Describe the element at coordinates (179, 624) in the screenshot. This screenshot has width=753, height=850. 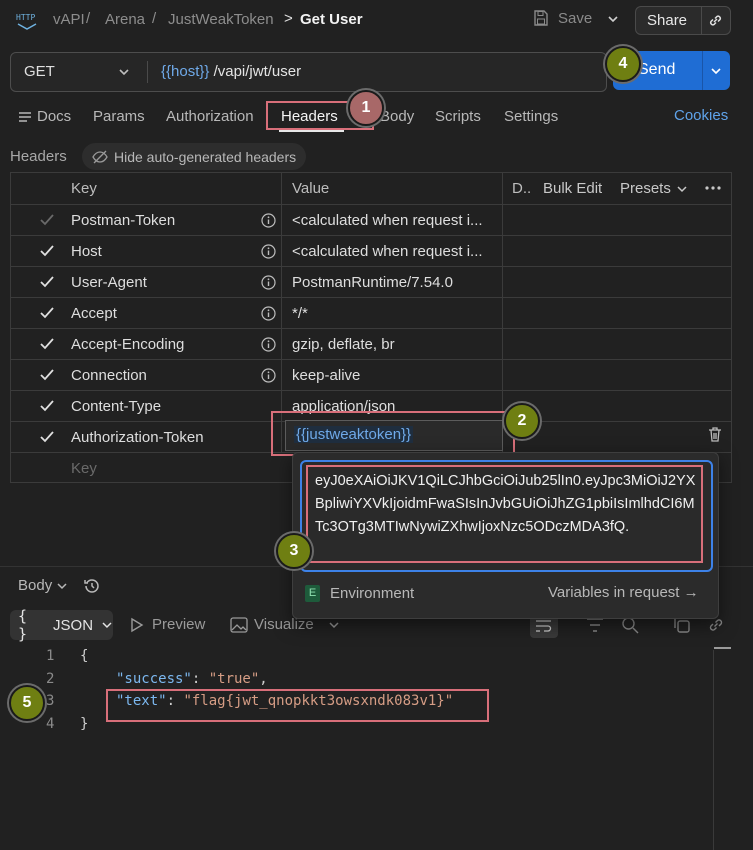
I see `preview-label: Preview` at that location.